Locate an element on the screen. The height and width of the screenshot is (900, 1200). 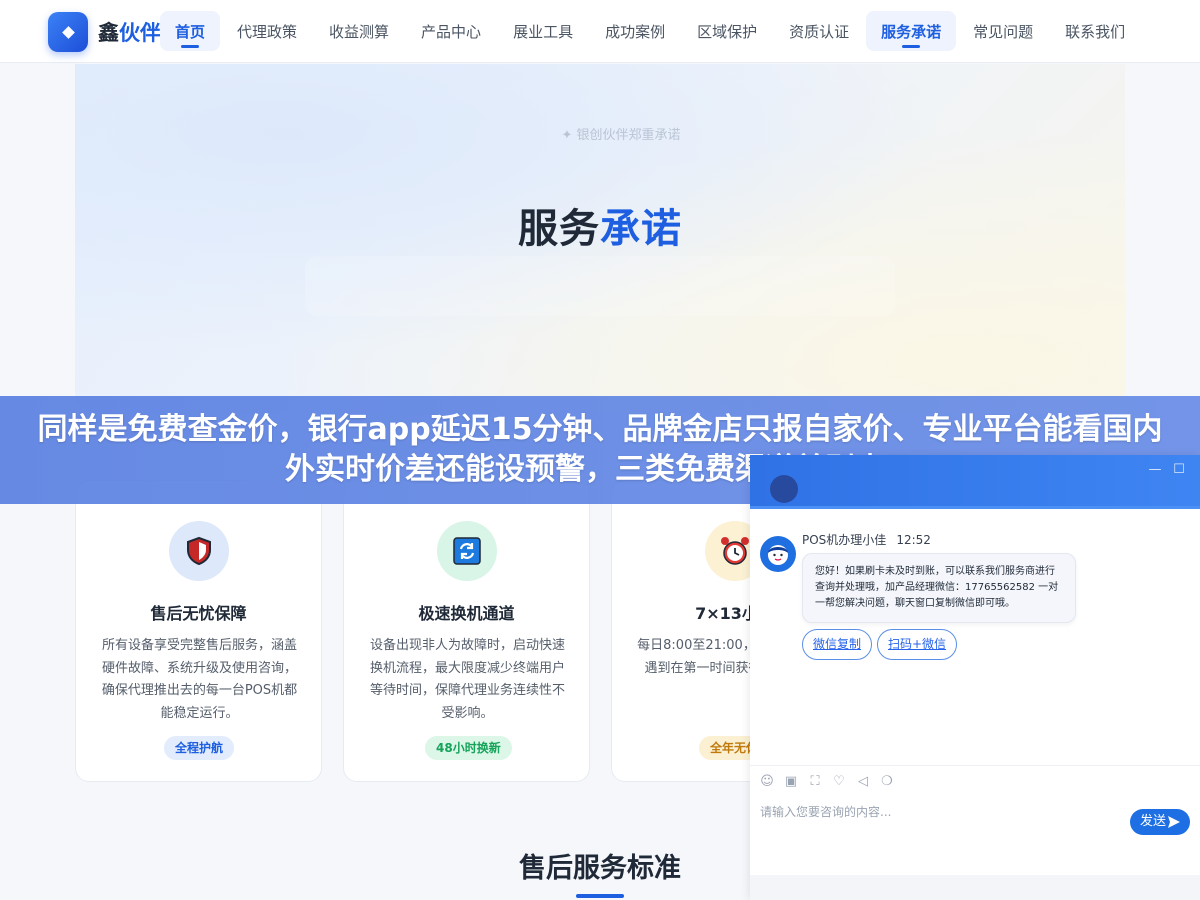
logo-text-part2: 伙伴 is located at coordinates (140, 33).